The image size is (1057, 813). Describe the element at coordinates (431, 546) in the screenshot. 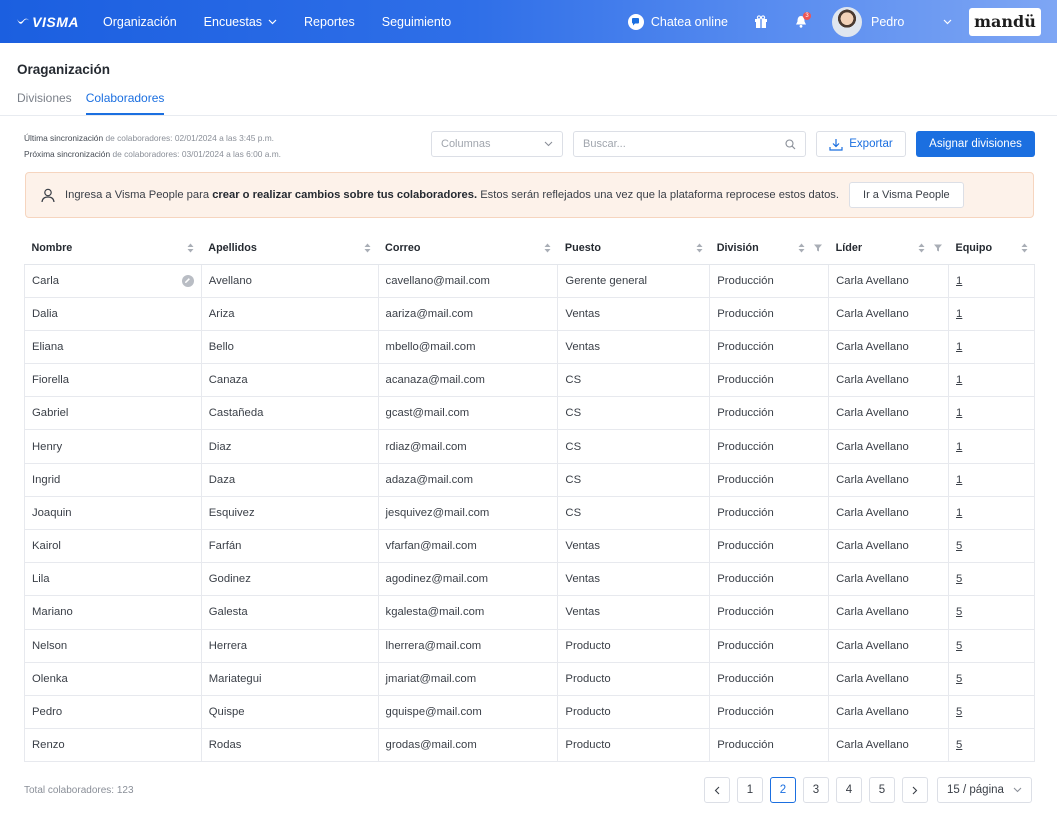

I see `cell-text: vfarfan@mail.com` at that location.